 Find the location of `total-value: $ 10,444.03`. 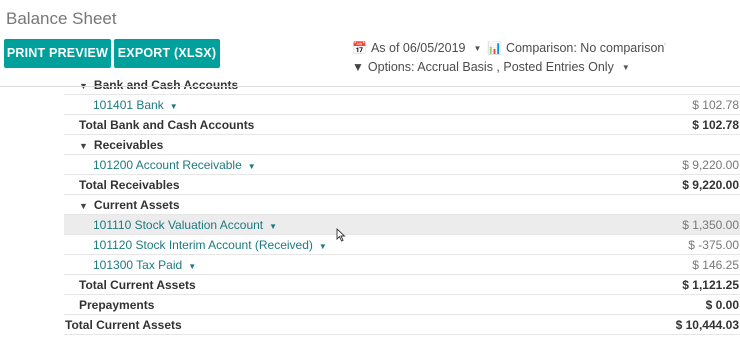

total-value: $ 10,444.03 is located at coordinates (707, 325).